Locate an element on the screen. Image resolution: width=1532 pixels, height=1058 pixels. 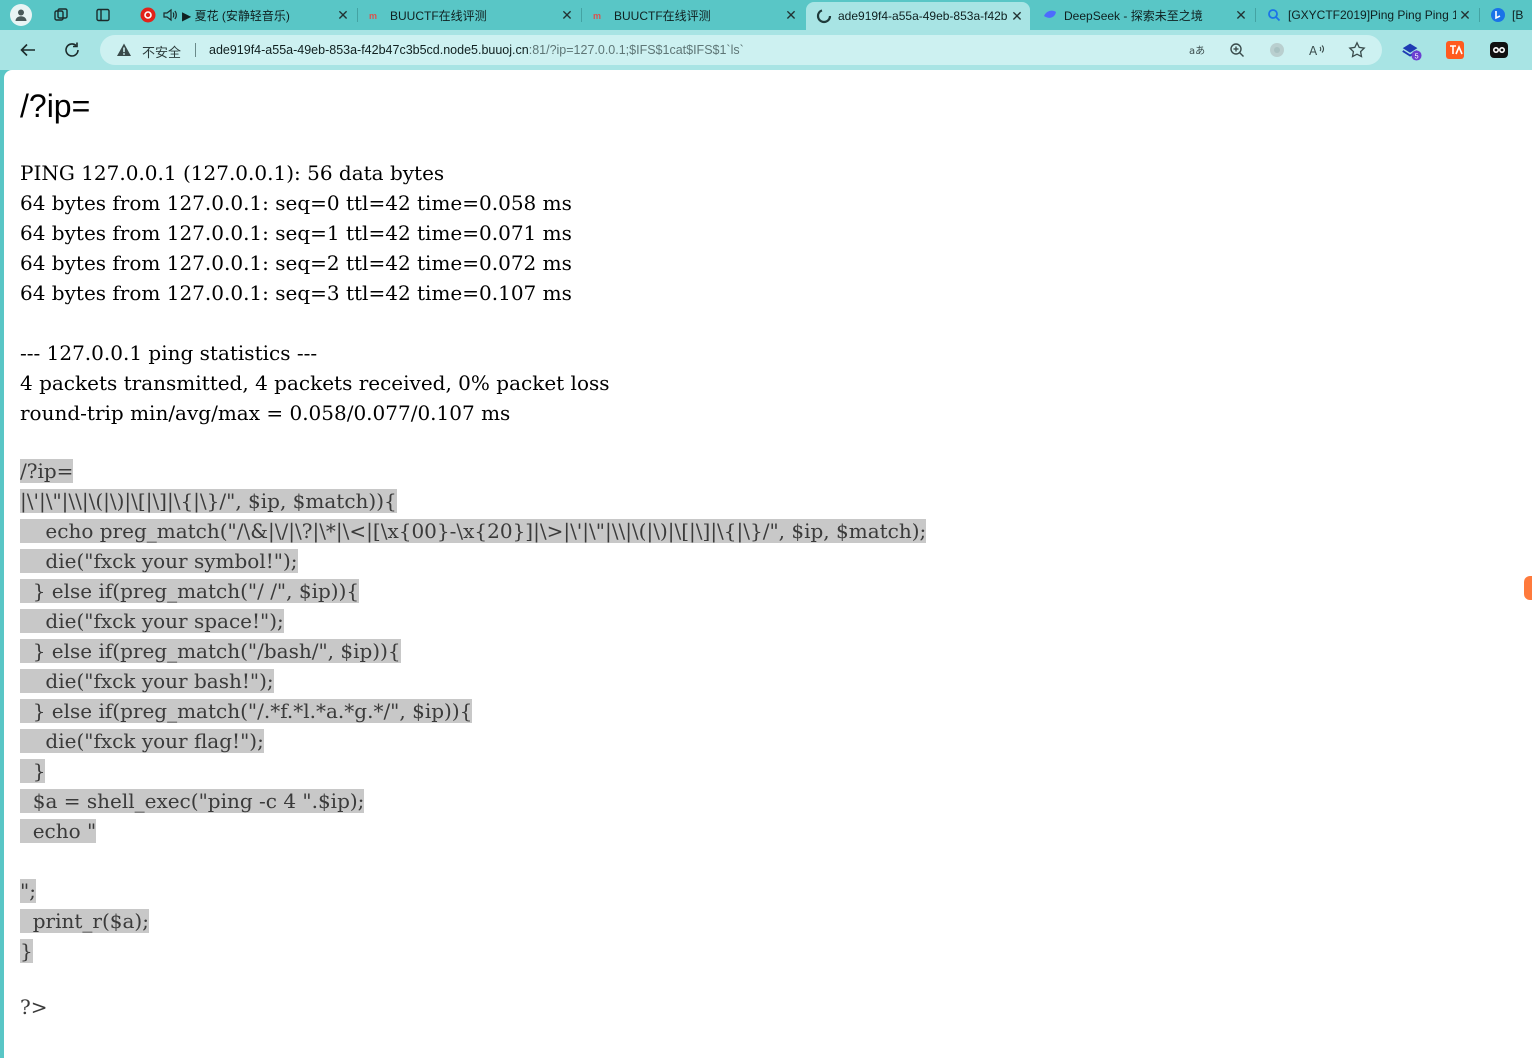
code-line: } else if(preg_match("/ /", $ip)){ is located at coordinates (190, 591).